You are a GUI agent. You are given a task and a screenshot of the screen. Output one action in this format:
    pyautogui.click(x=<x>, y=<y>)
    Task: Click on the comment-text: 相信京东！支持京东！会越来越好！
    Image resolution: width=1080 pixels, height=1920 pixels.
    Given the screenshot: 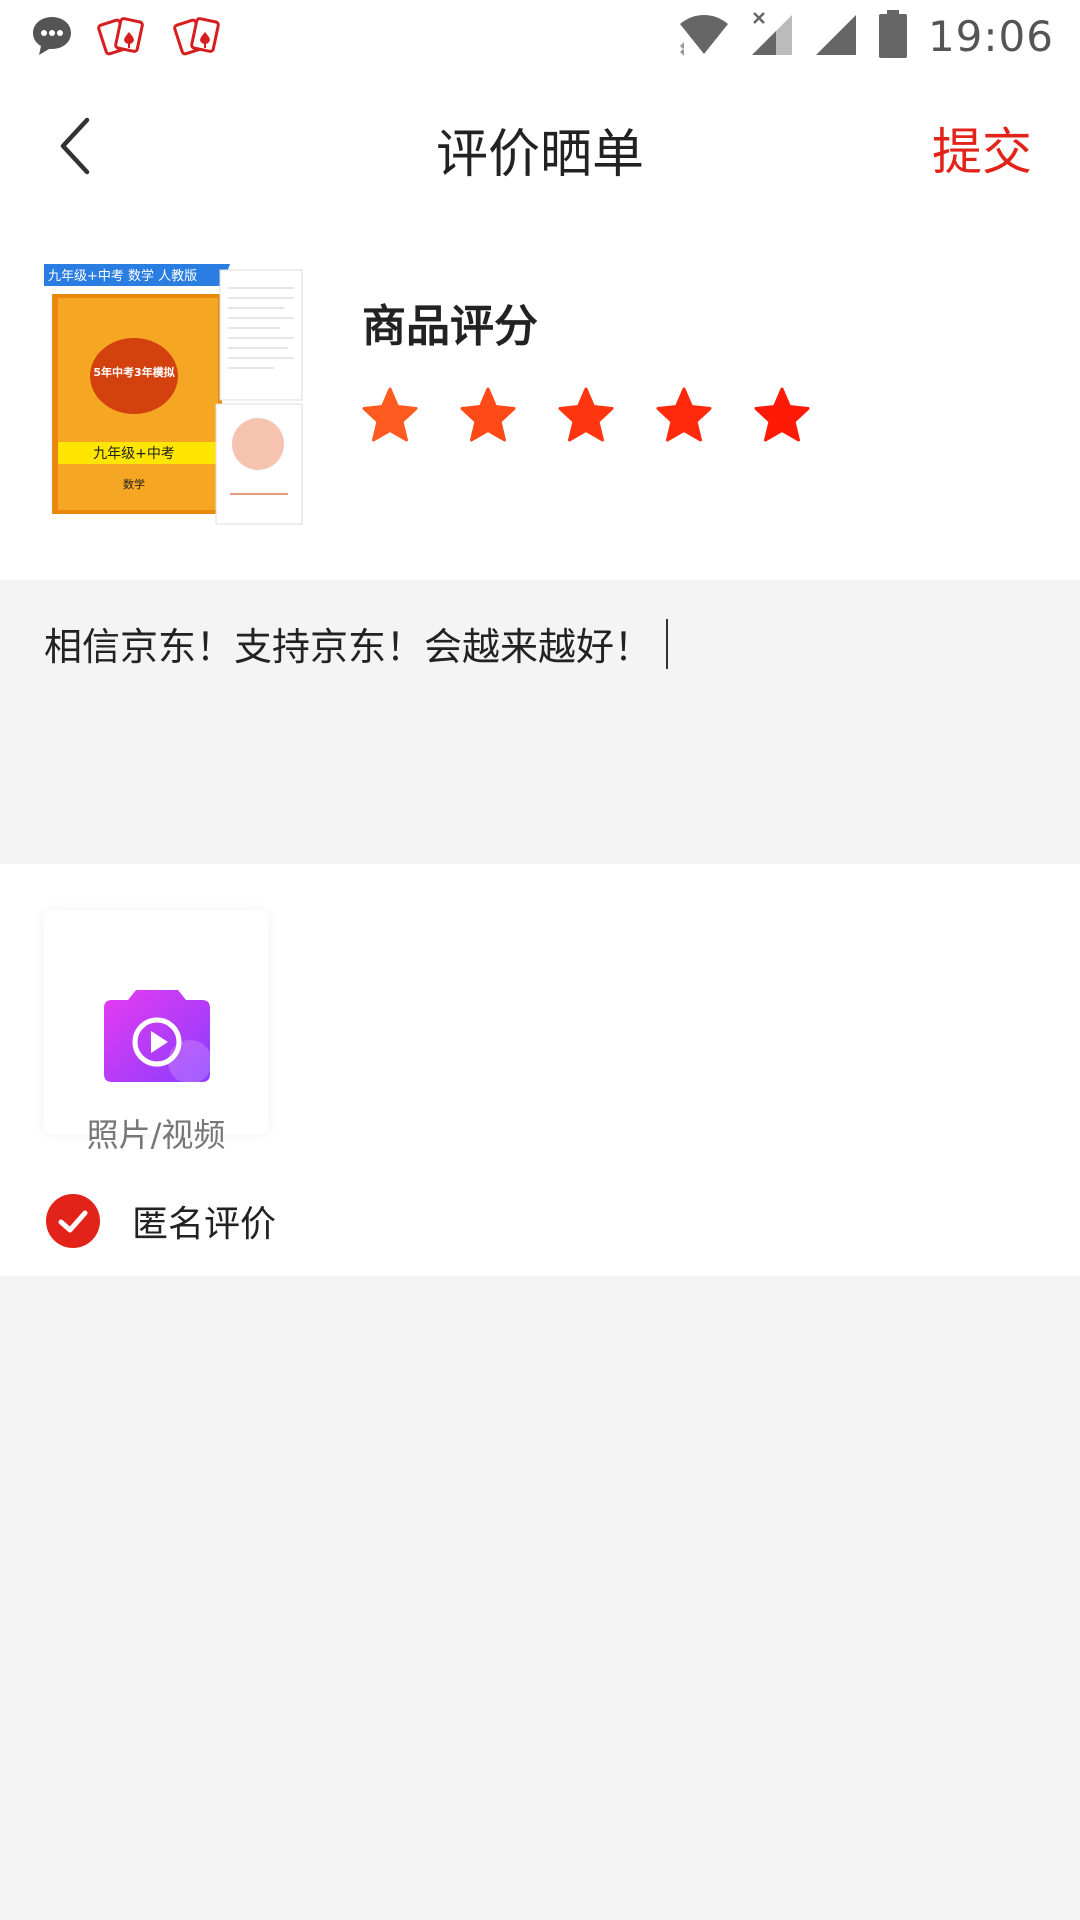 What is the action you would take?
    pyautogui.click(x=348, y=647)
    